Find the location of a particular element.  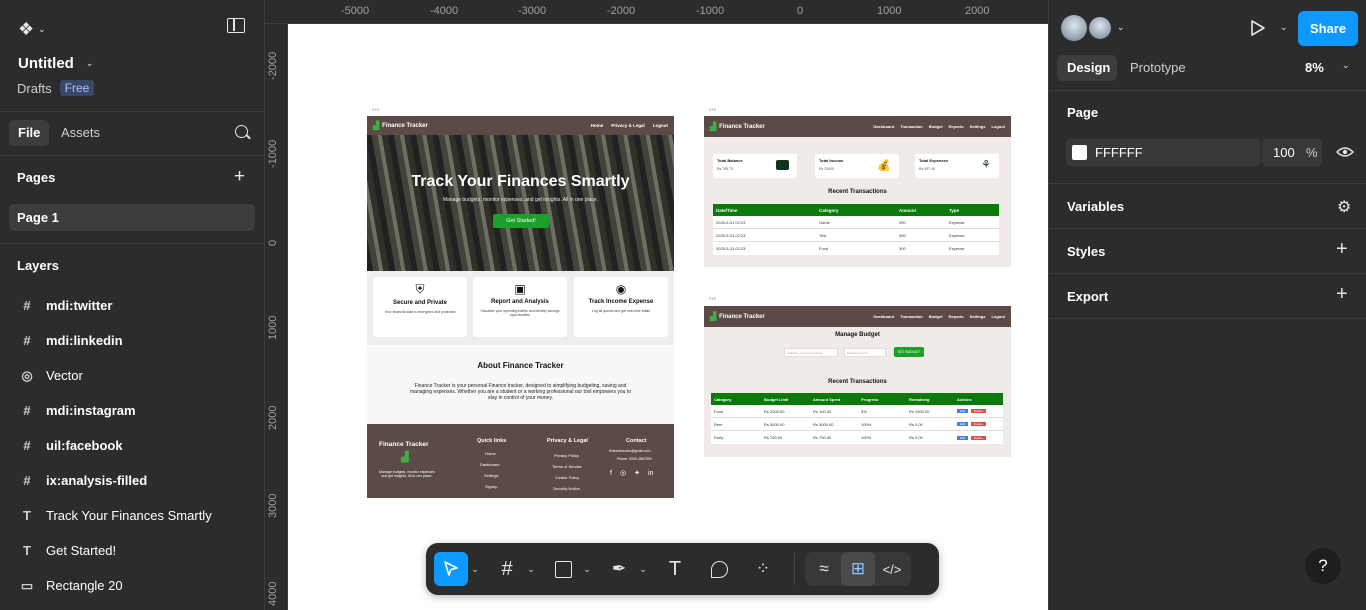

layer-item: T Track Your Finances Smartly is located at coordinates (132, 515).